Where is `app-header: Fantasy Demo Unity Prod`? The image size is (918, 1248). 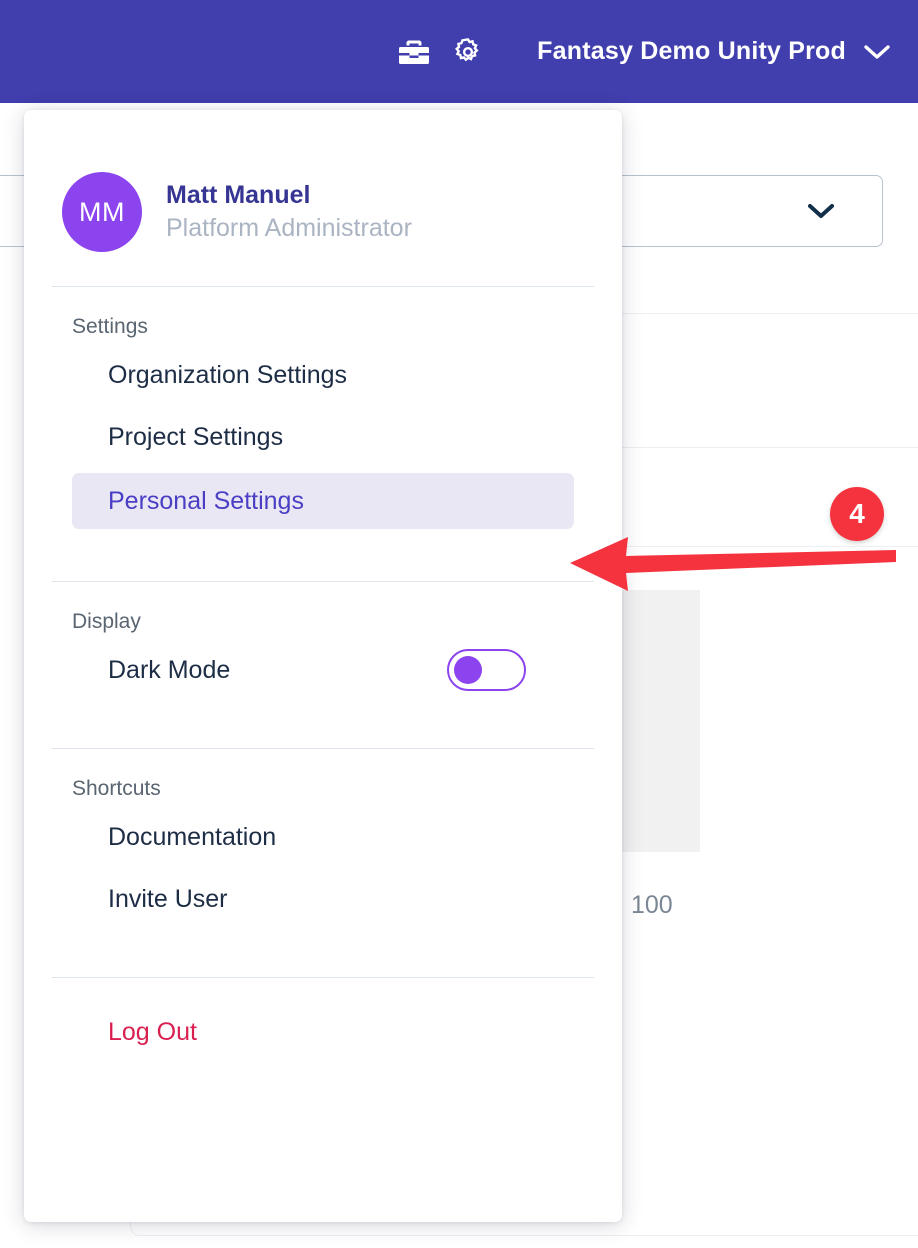 app-header: Fantasy Demo Unity Prod is located at coordinates (459, 51).